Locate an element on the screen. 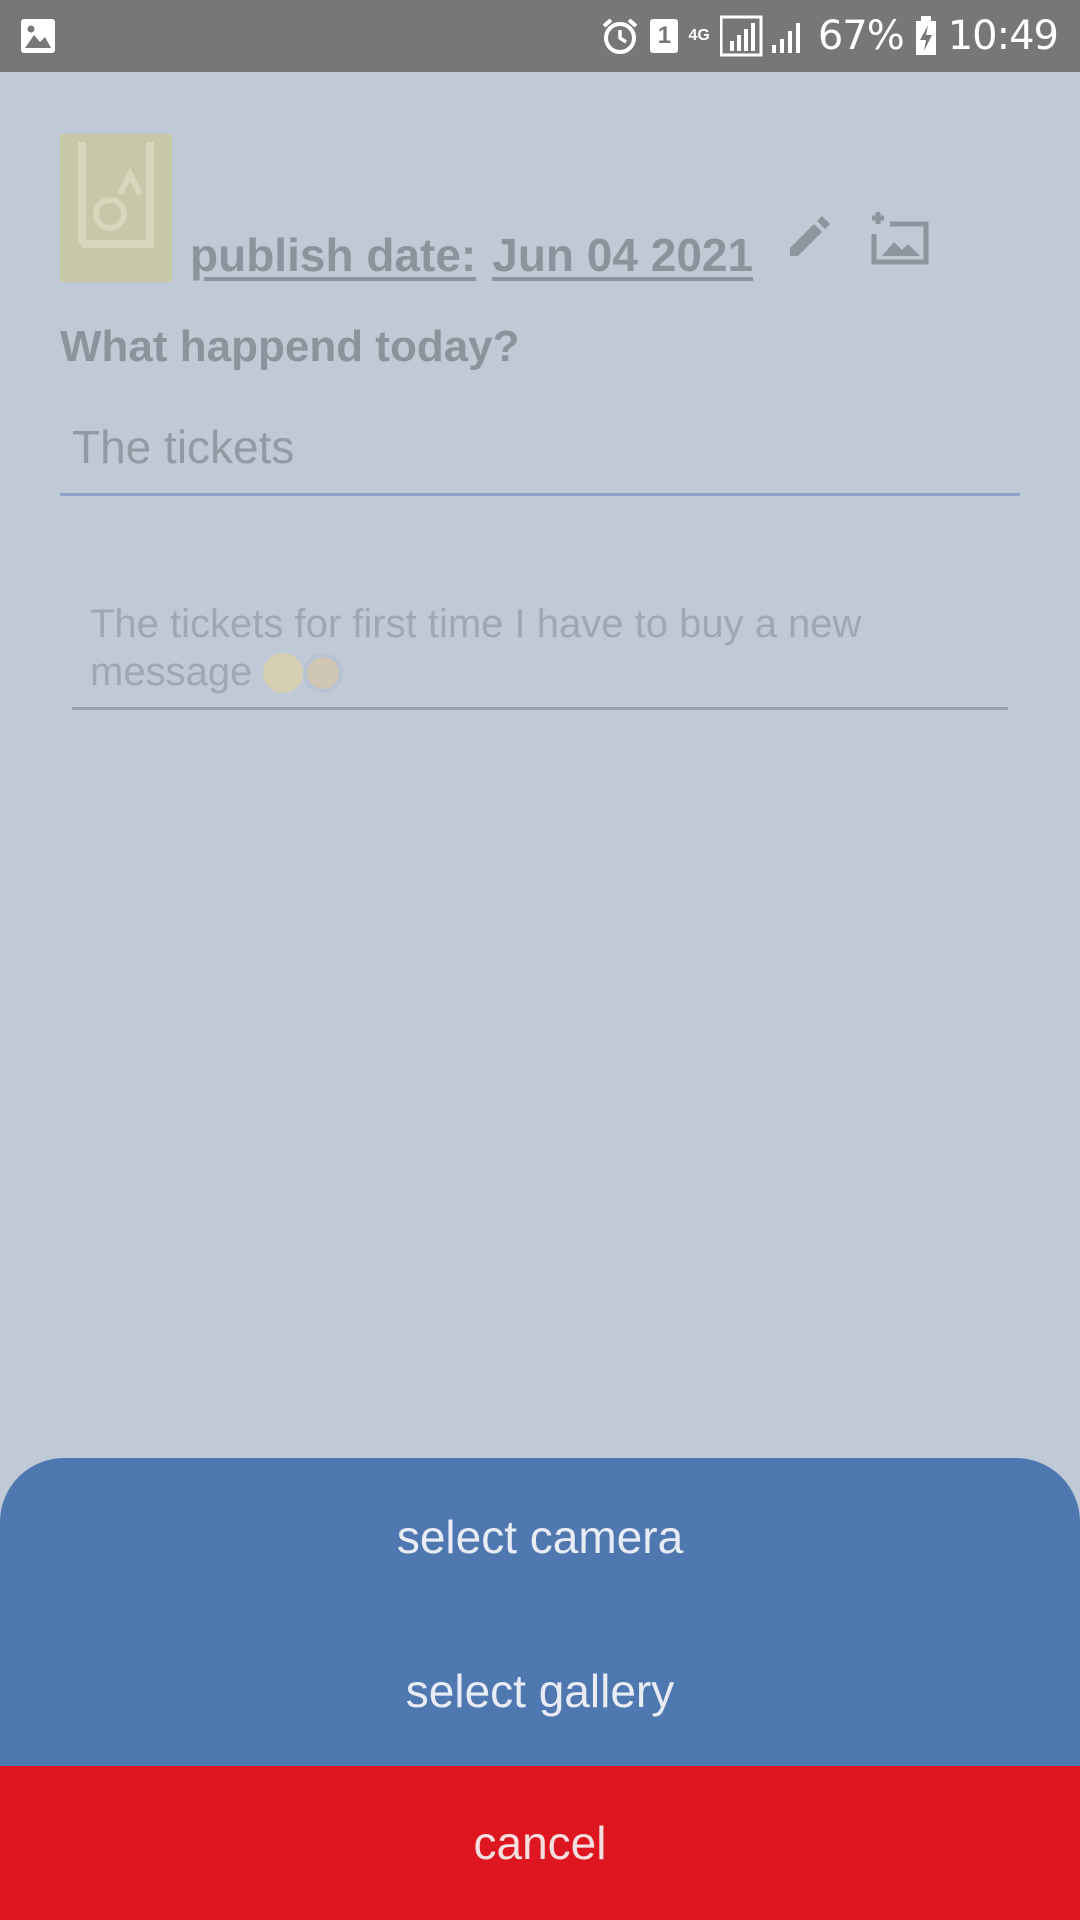 The image size is (1080, 1920). signal-icon is located at coordinates (759, 36).